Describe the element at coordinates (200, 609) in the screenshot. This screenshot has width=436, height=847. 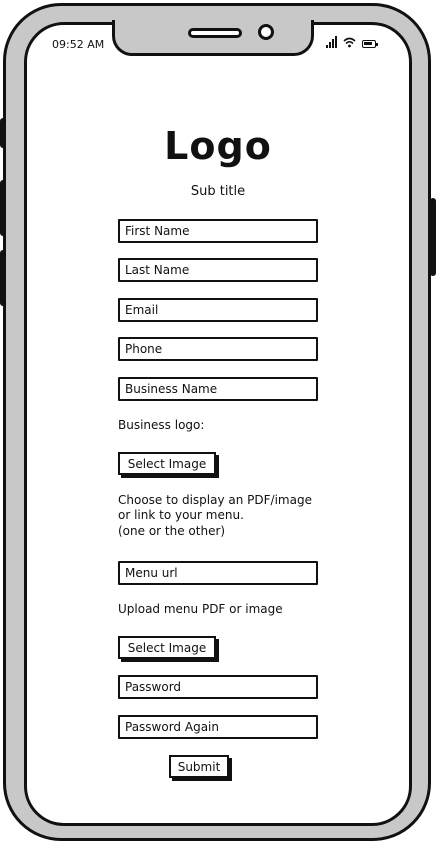
I see `upload-menu-label: Upload menu PDF or image` at that location.